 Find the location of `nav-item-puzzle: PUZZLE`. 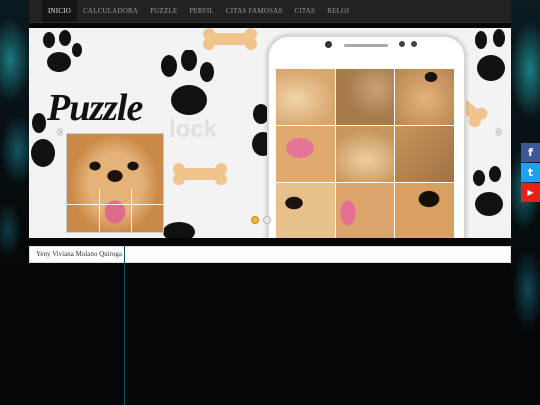

nav-item-puzzle: PUZZLE is located at coordinates (163, 11).